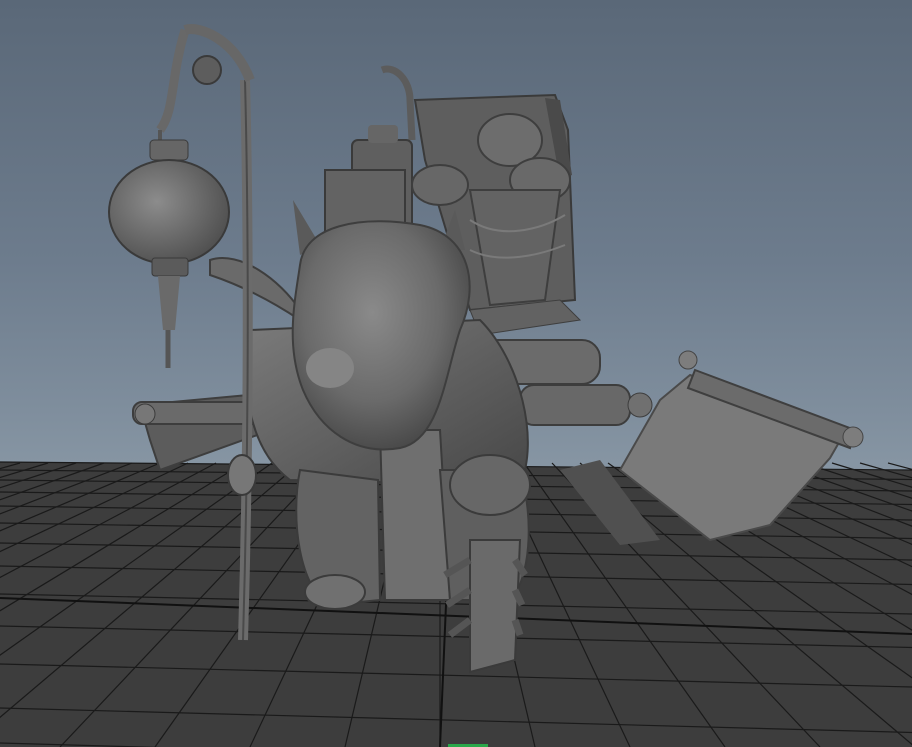 This screenshot has width=912, height=747. Describe the element at coordinates (255, 289) in the screenshot. I see `strap-mesh` at that location.